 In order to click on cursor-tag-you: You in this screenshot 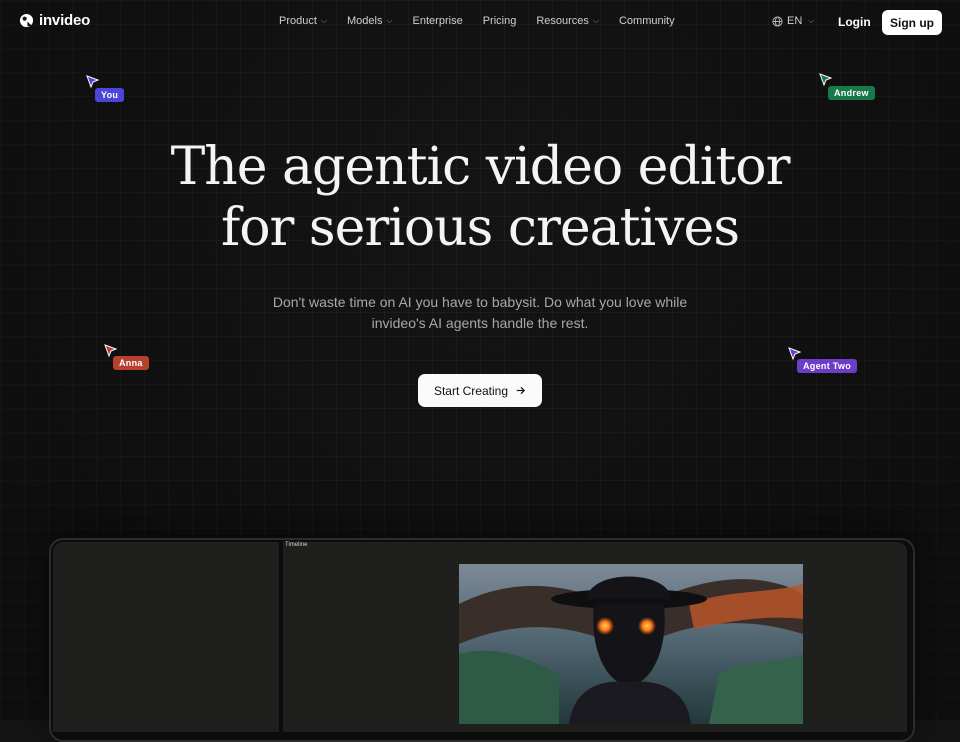, I will do `click(110, 95)`.